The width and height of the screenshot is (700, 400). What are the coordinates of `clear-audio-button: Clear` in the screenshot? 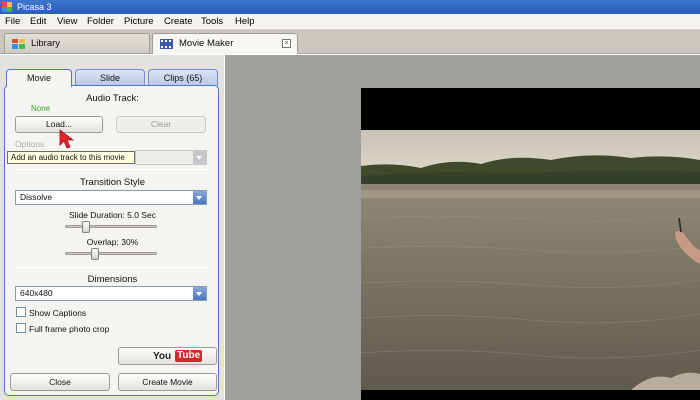 It's located at (161, 124).